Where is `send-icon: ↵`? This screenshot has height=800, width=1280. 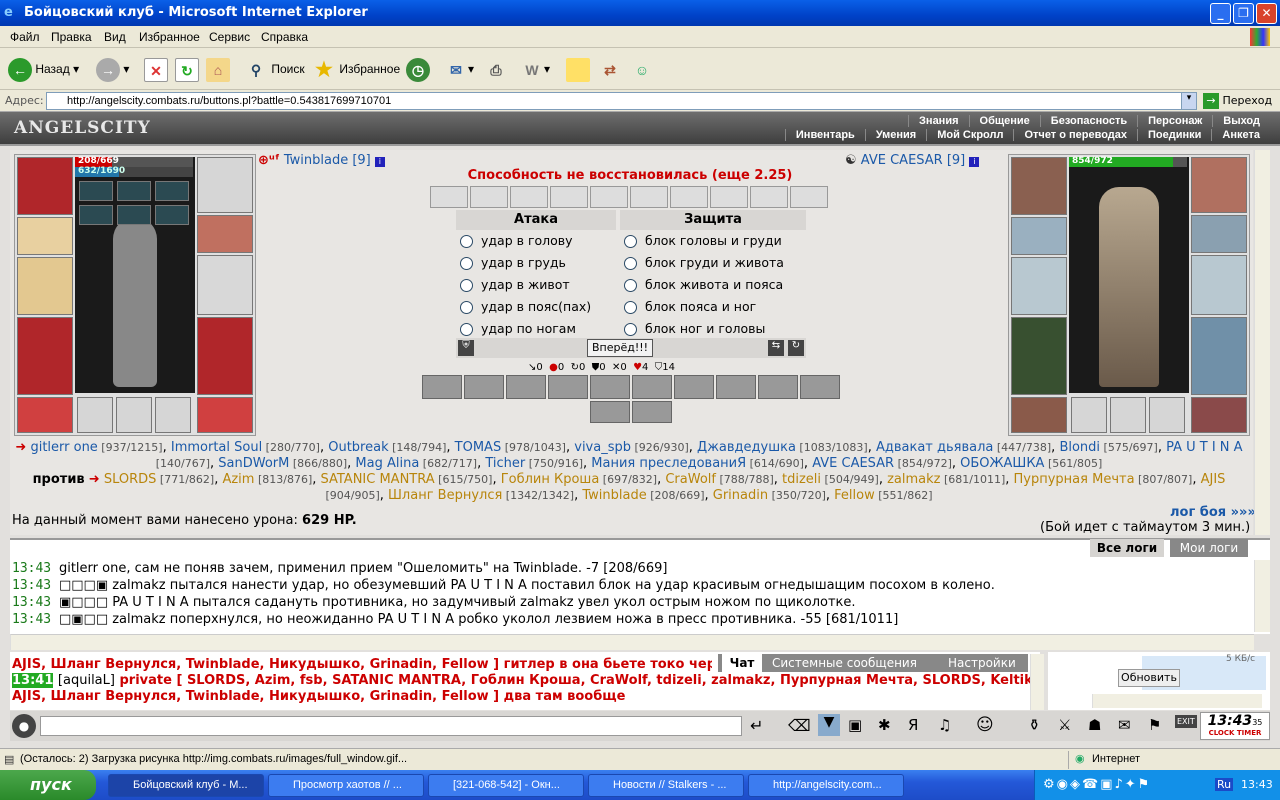 send-icon: ↵ is located at coordinates (756, 725).